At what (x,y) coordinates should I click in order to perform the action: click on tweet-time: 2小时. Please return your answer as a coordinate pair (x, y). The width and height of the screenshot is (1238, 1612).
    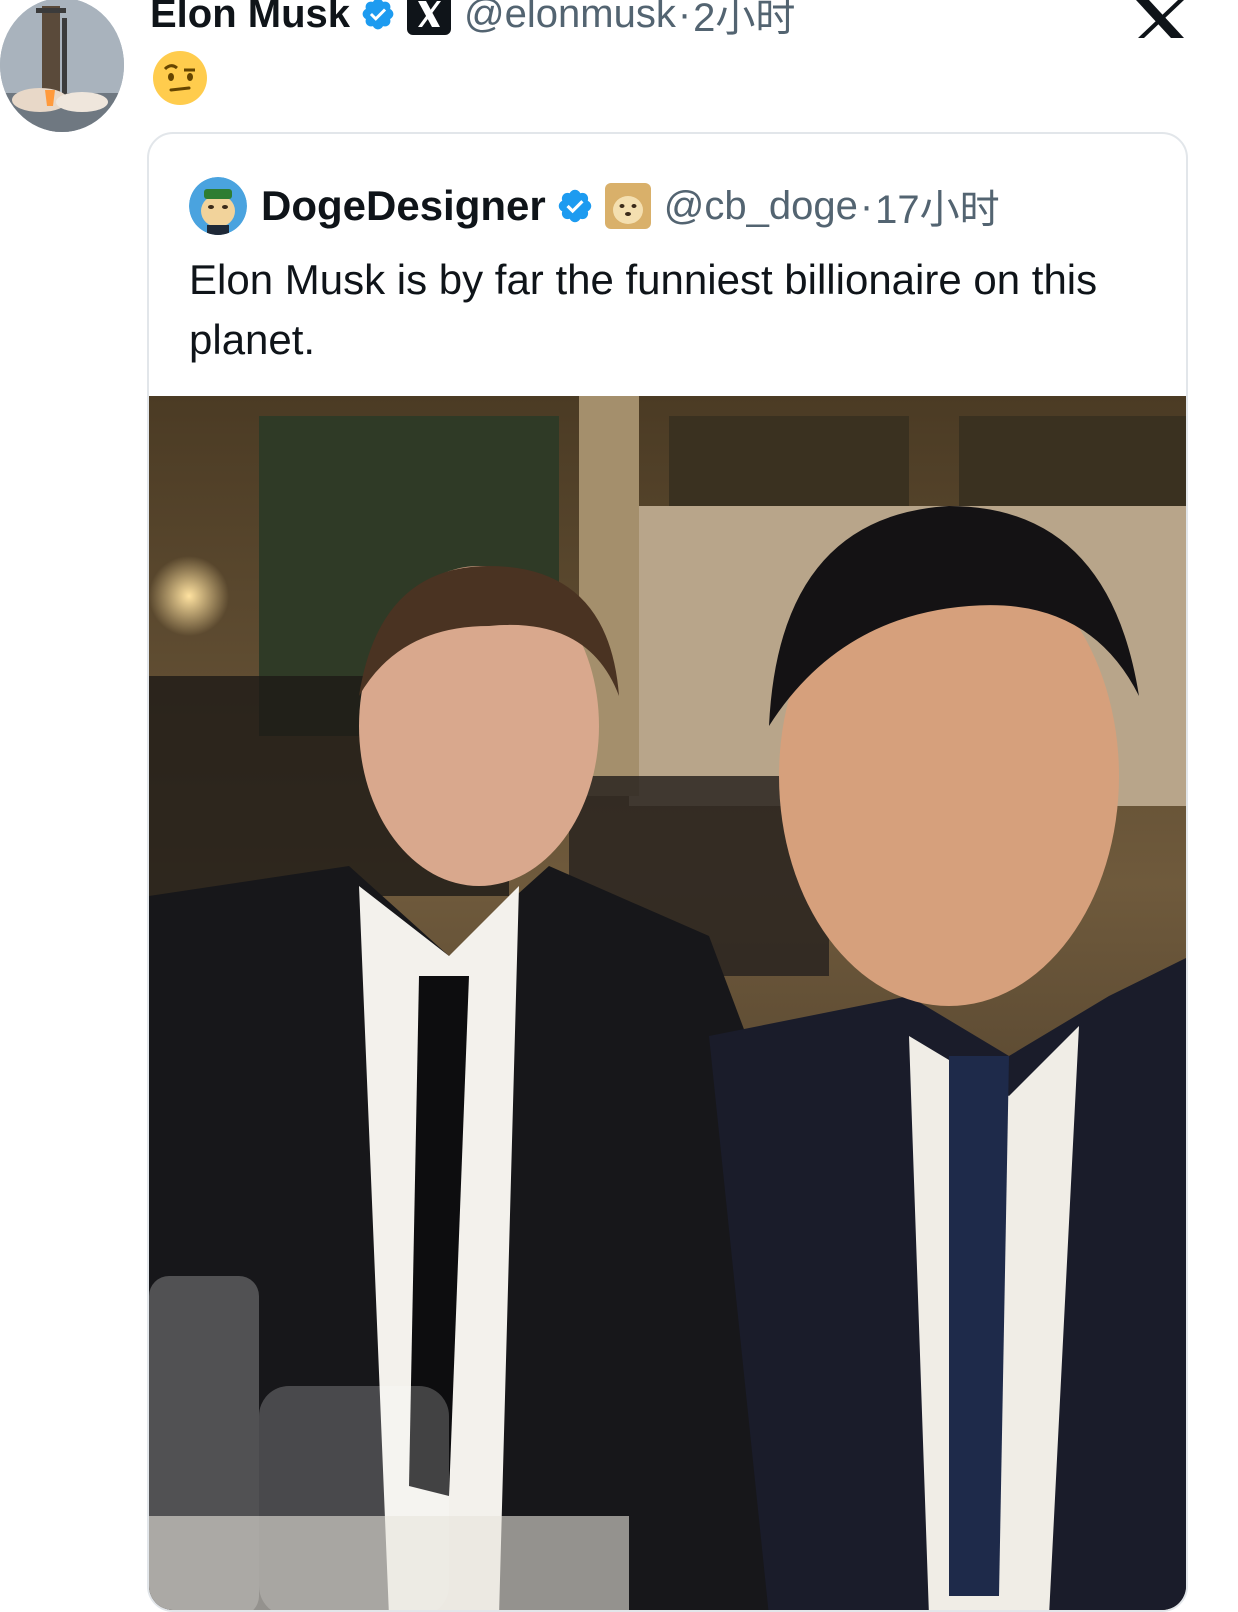
    Looking at the image, I should click on (744, 21).